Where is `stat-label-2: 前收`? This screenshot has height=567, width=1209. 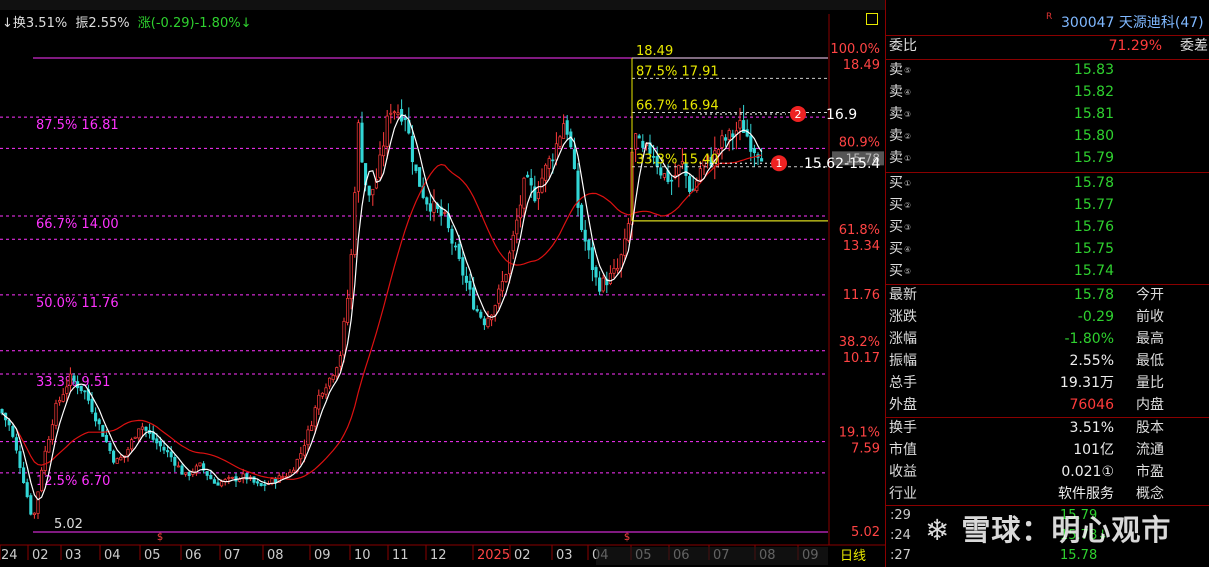
stat-label-2: 前收 is located at coordinates (1150, 317).